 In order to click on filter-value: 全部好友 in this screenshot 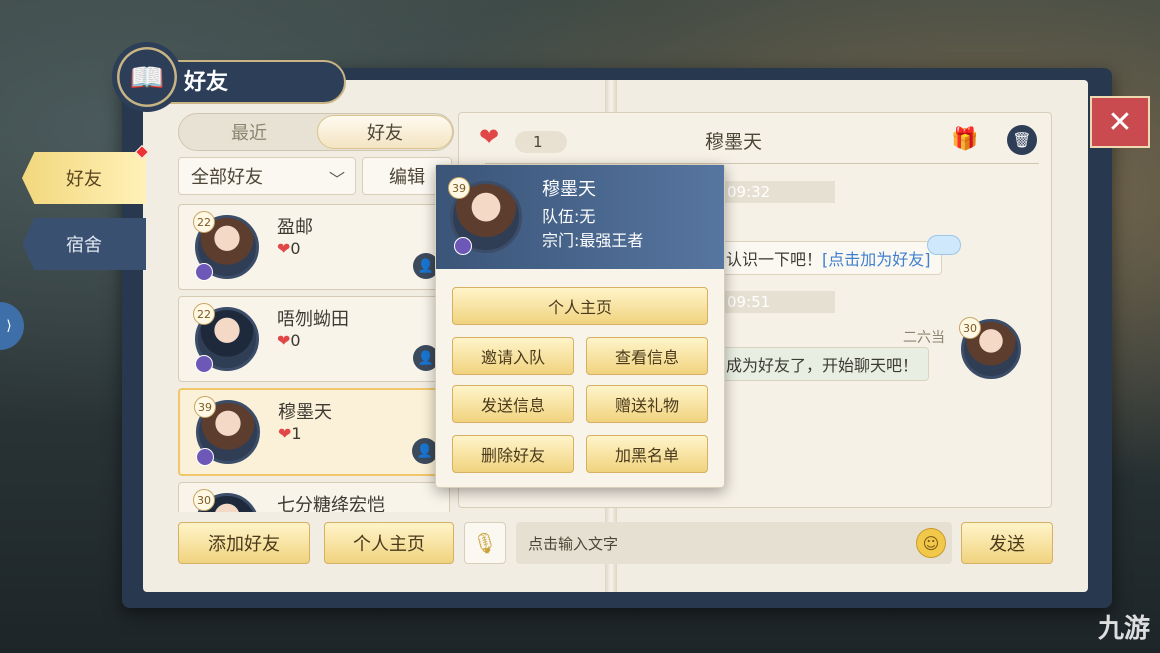, I will do `click(227, 177)`.